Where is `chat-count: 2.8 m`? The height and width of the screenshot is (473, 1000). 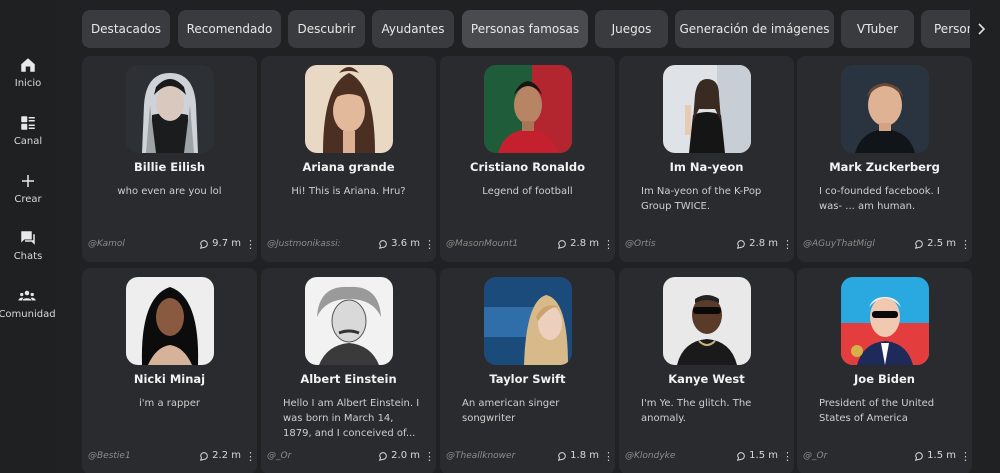
chat-count: 2.8 m is located at coordinates (757, 243).